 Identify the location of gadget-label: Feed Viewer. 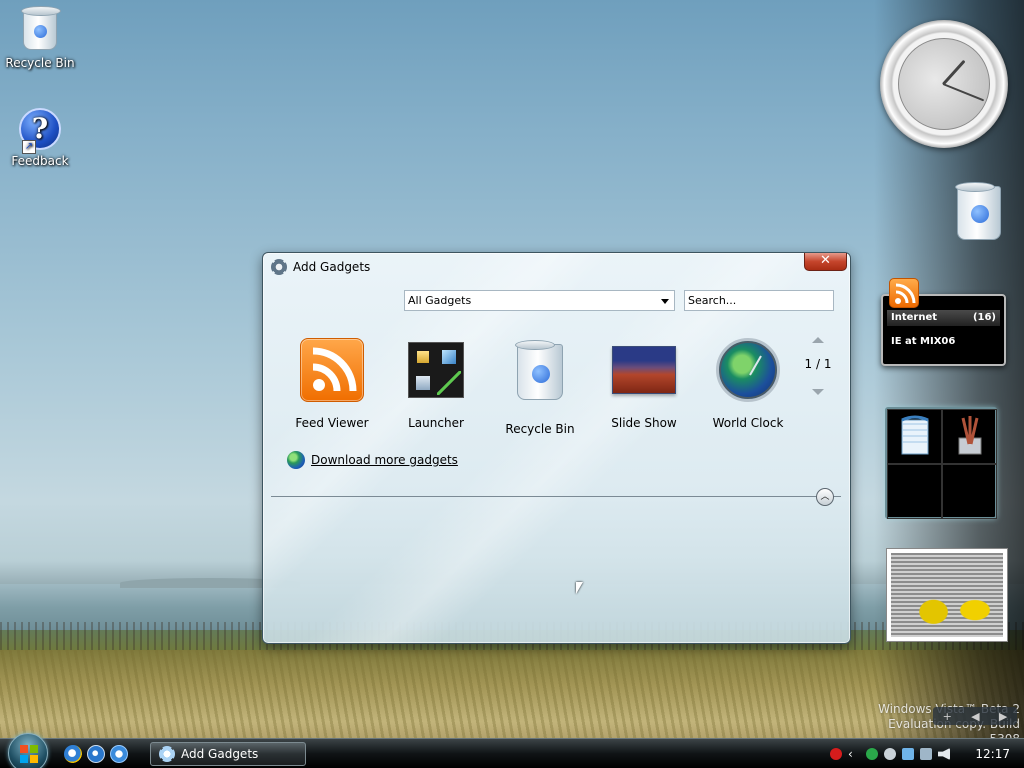
(332, 423).